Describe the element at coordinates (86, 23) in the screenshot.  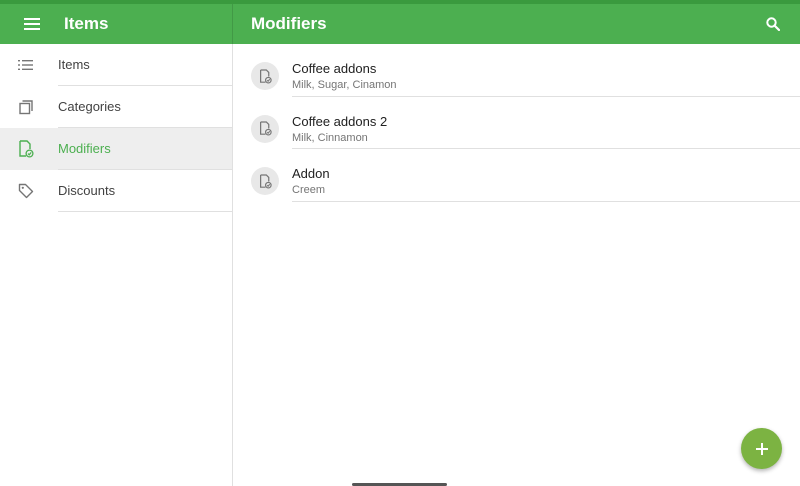
I see `left-pane-title: Items` at that location.